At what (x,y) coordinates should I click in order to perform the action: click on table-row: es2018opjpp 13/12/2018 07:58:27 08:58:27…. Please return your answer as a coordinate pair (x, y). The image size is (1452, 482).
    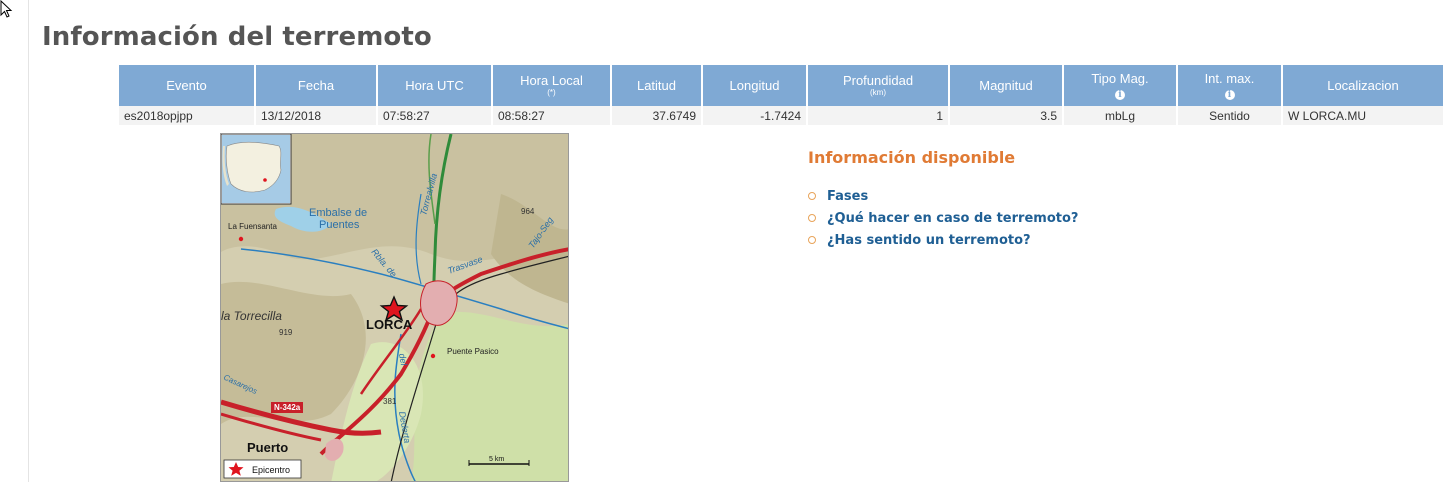
    Looking at the image, I should click on (781, 115).